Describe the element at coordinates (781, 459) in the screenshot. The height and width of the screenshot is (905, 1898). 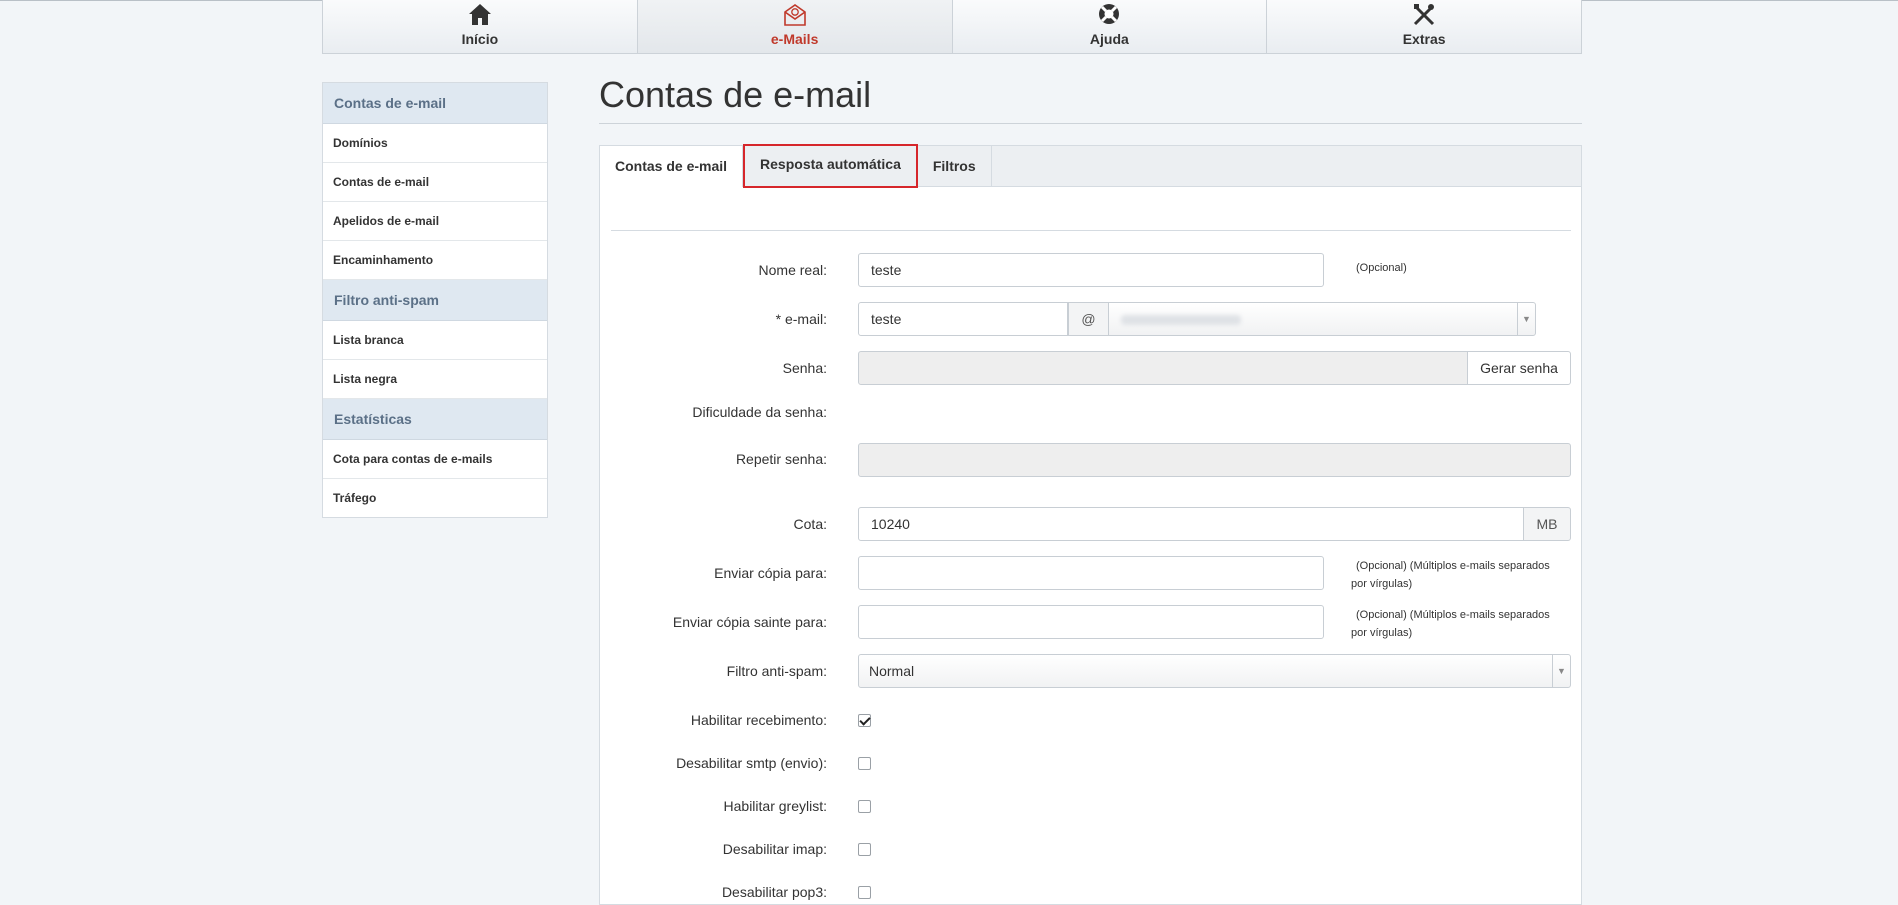
I see `repetir-senha-label: Repetir senha:` at that location.